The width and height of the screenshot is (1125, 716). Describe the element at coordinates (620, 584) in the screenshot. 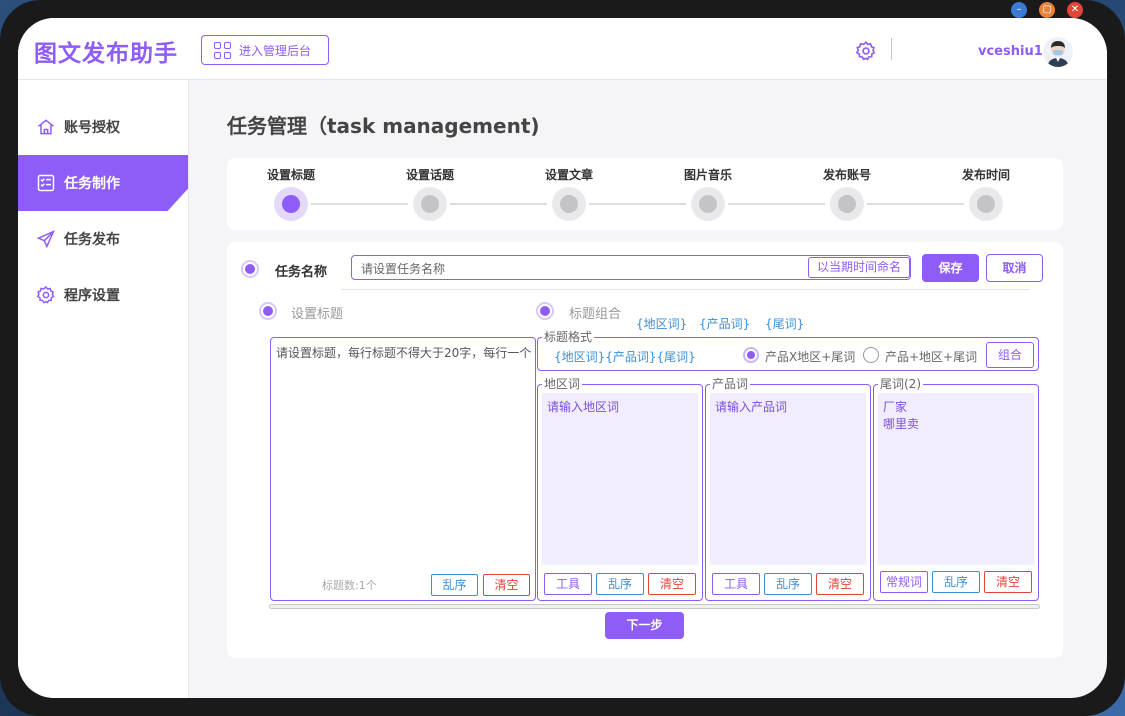

I see `region-shuffle-button: 乱序` at that location.